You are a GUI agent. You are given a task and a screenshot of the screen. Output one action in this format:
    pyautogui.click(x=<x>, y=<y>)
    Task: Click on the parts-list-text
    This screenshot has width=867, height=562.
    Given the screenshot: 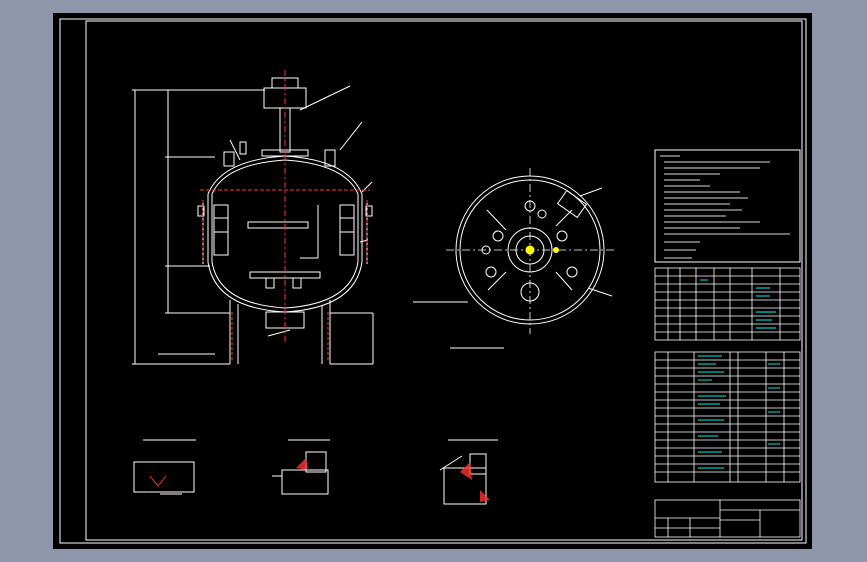 What is the action you would take?
    pyautogui.click(x=739, y=412)
    